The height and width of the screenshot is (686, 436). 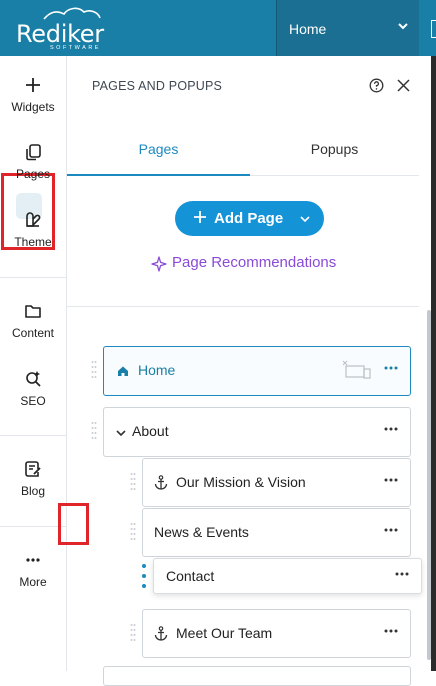 What do you see at coordinates (376, 85) in the screenshot?
I see `help-icon` at bounding box center [376, 85].